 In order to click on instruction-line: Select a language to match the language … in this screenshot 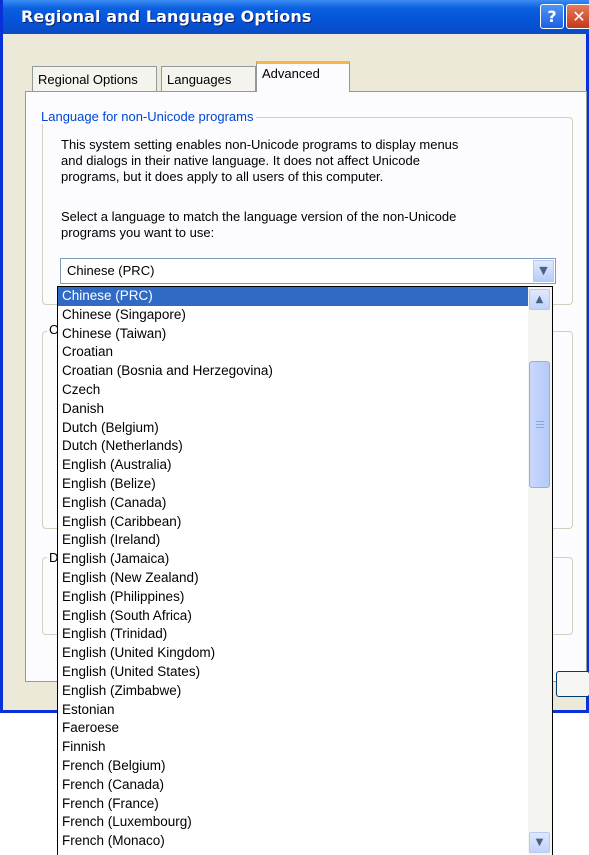, I will do `click(259, 216)`.